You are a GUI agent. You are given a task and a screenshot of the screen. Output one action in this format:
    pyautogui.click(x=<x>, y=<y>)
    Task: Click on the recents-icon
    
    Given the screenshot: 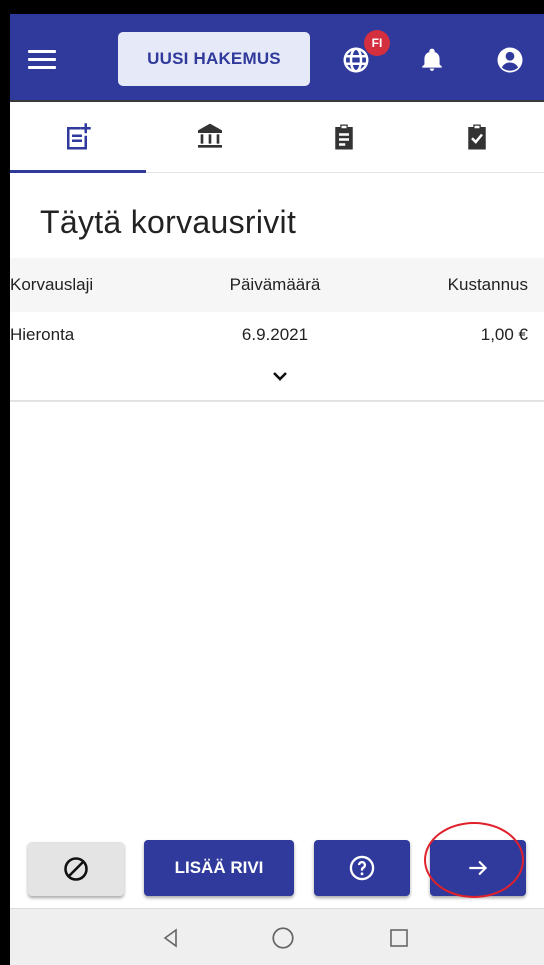 What is the action you would take?
    pyautogui.click(x=399, y=938)
    